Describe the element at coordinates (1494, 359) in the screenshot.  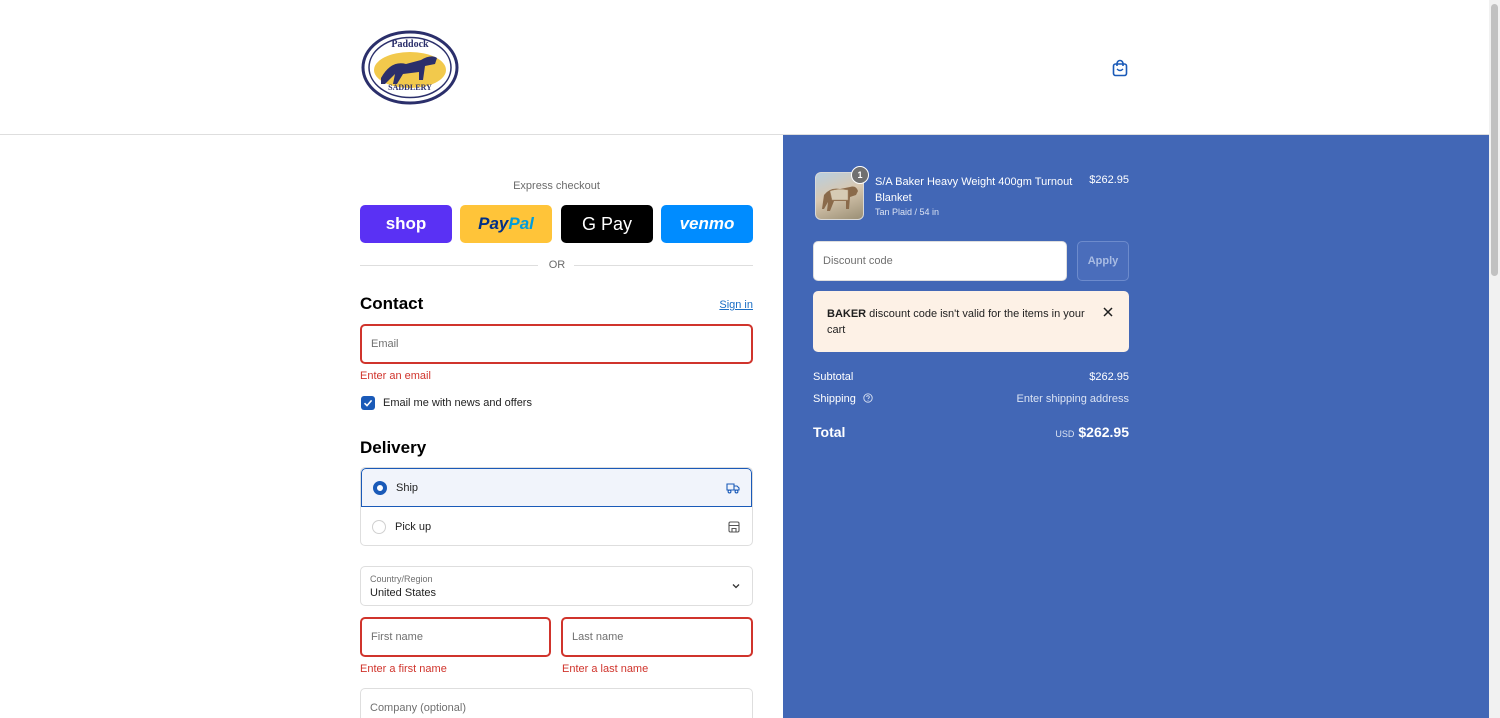
I see `page-scrollbar` at that location.